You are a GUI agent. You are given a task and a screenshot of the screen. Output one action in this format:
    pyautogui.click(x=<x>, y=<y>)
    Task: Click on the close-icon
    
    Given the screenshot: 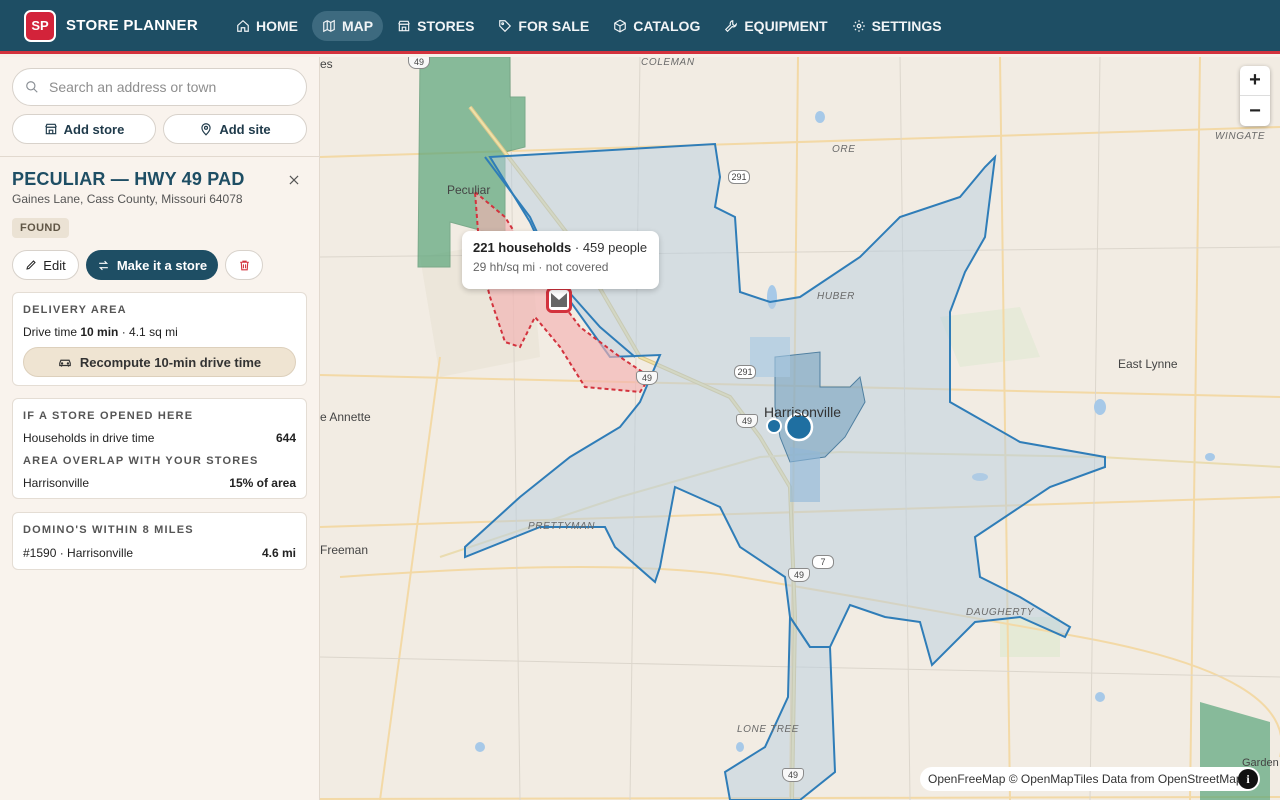 What is the action you would take?
    pyautogui.click(x=294, y=180)
    